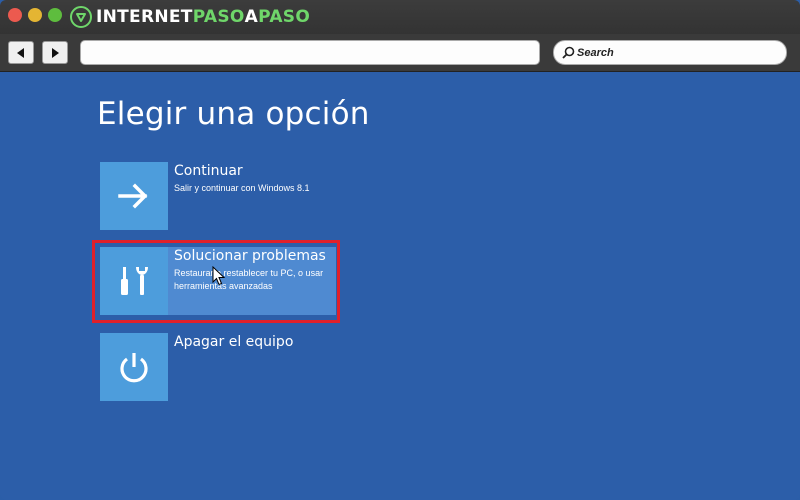 The width and height of the screenshot is (800, 500). Describe the element at coordinates (35, 15) in the screenshot. I see `minimize-window-button` at that location.